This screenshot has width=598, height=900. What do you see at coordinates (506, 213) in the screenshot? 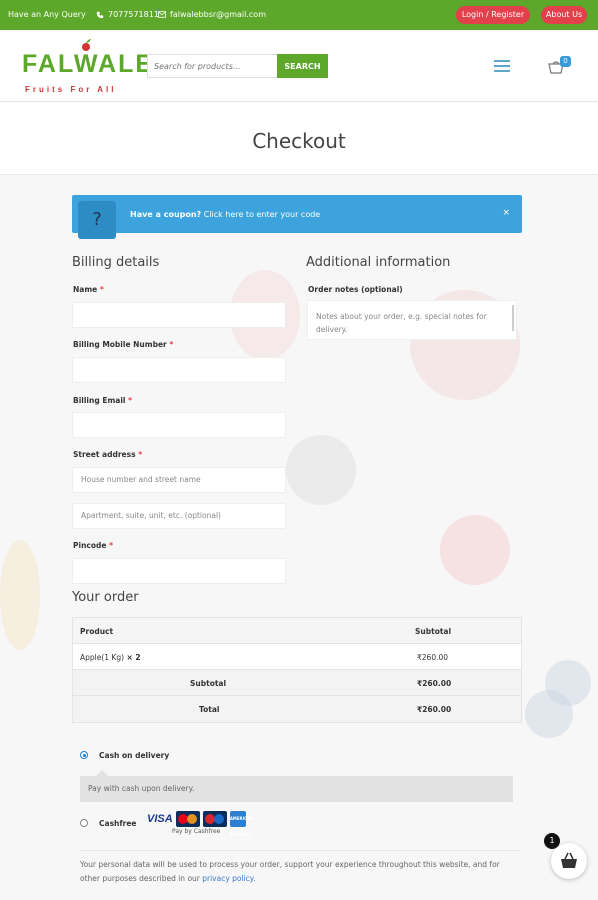
I see `close-icon: ×` at bounding box center [506, 213].